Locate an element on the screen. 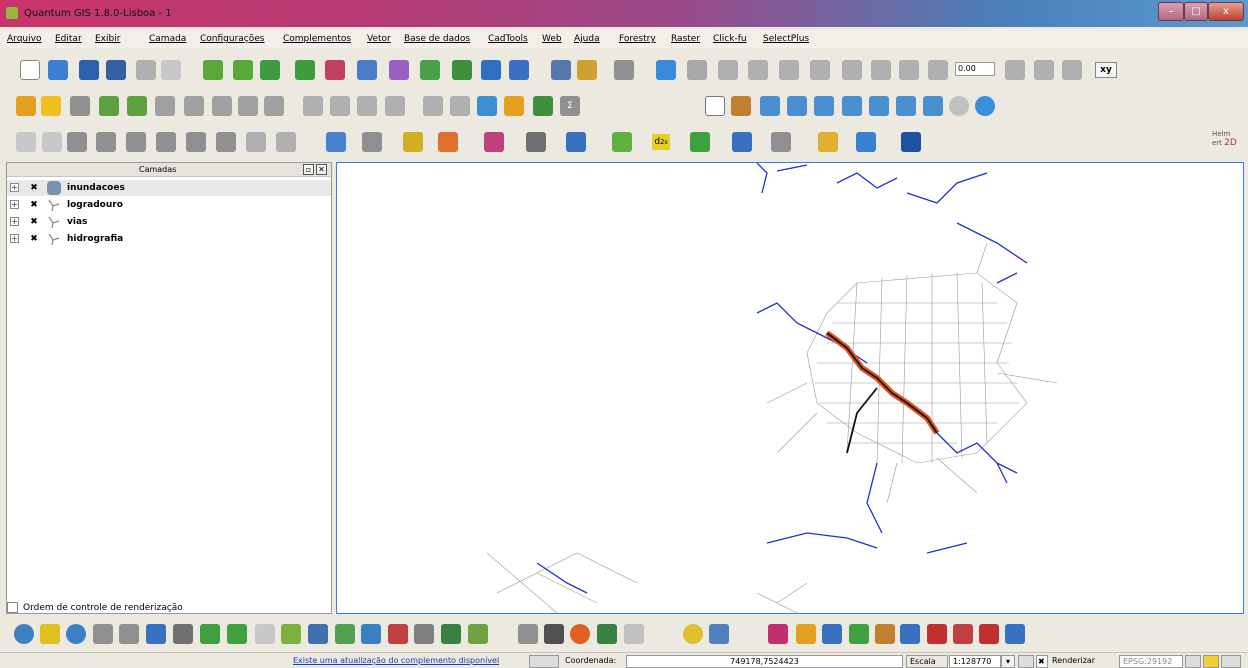 Image resolution: width=1248 pixels, height=668 pixels. python-console-icon is located at coordinates (50, 634).